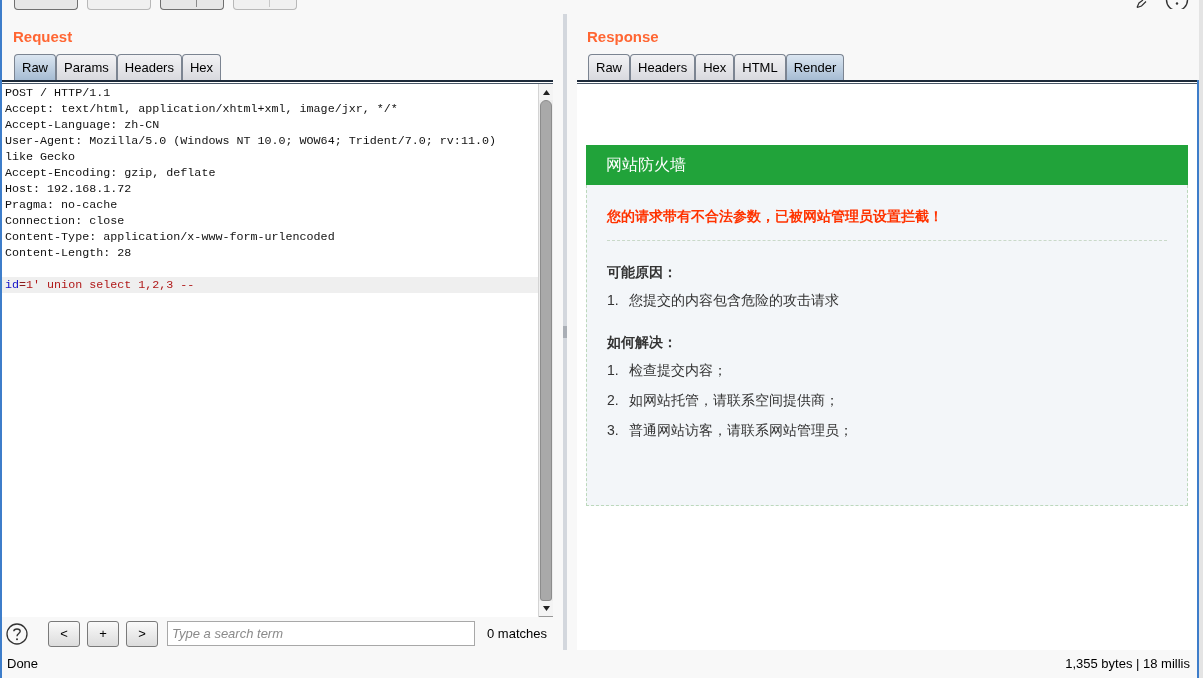 The image size is (1203, 678). Describe the element at coordinates (82, 125) in the screenshot. I see `code-line: Accept-Language: zh-CN` at that location.